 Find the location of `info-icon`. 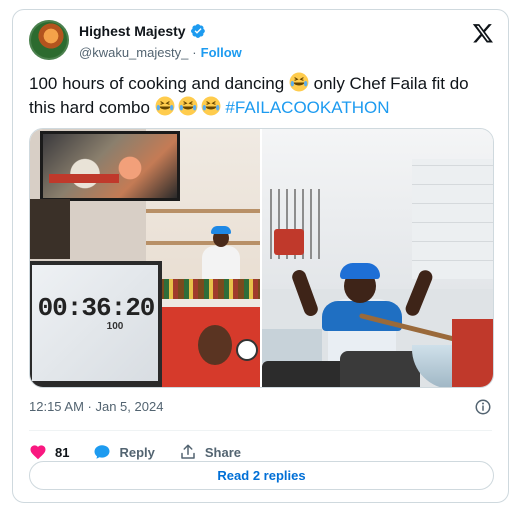

info-icon is located at coordinates (483, 407).